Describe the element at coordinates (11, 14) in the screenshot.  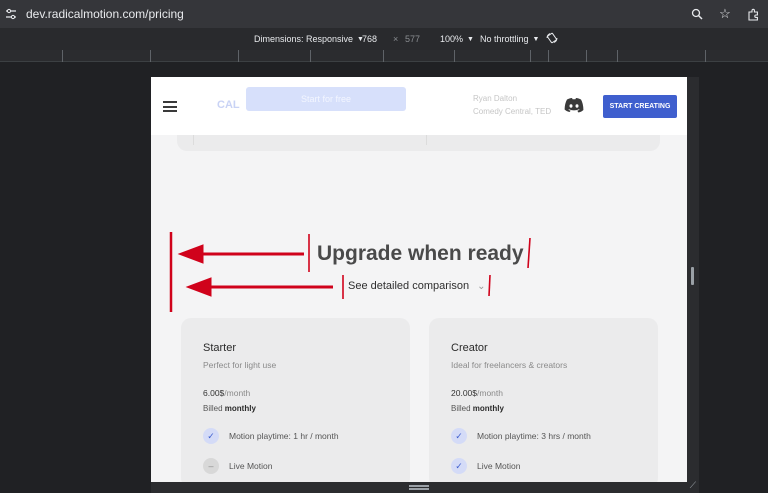
I see `tune-icon` at that location.